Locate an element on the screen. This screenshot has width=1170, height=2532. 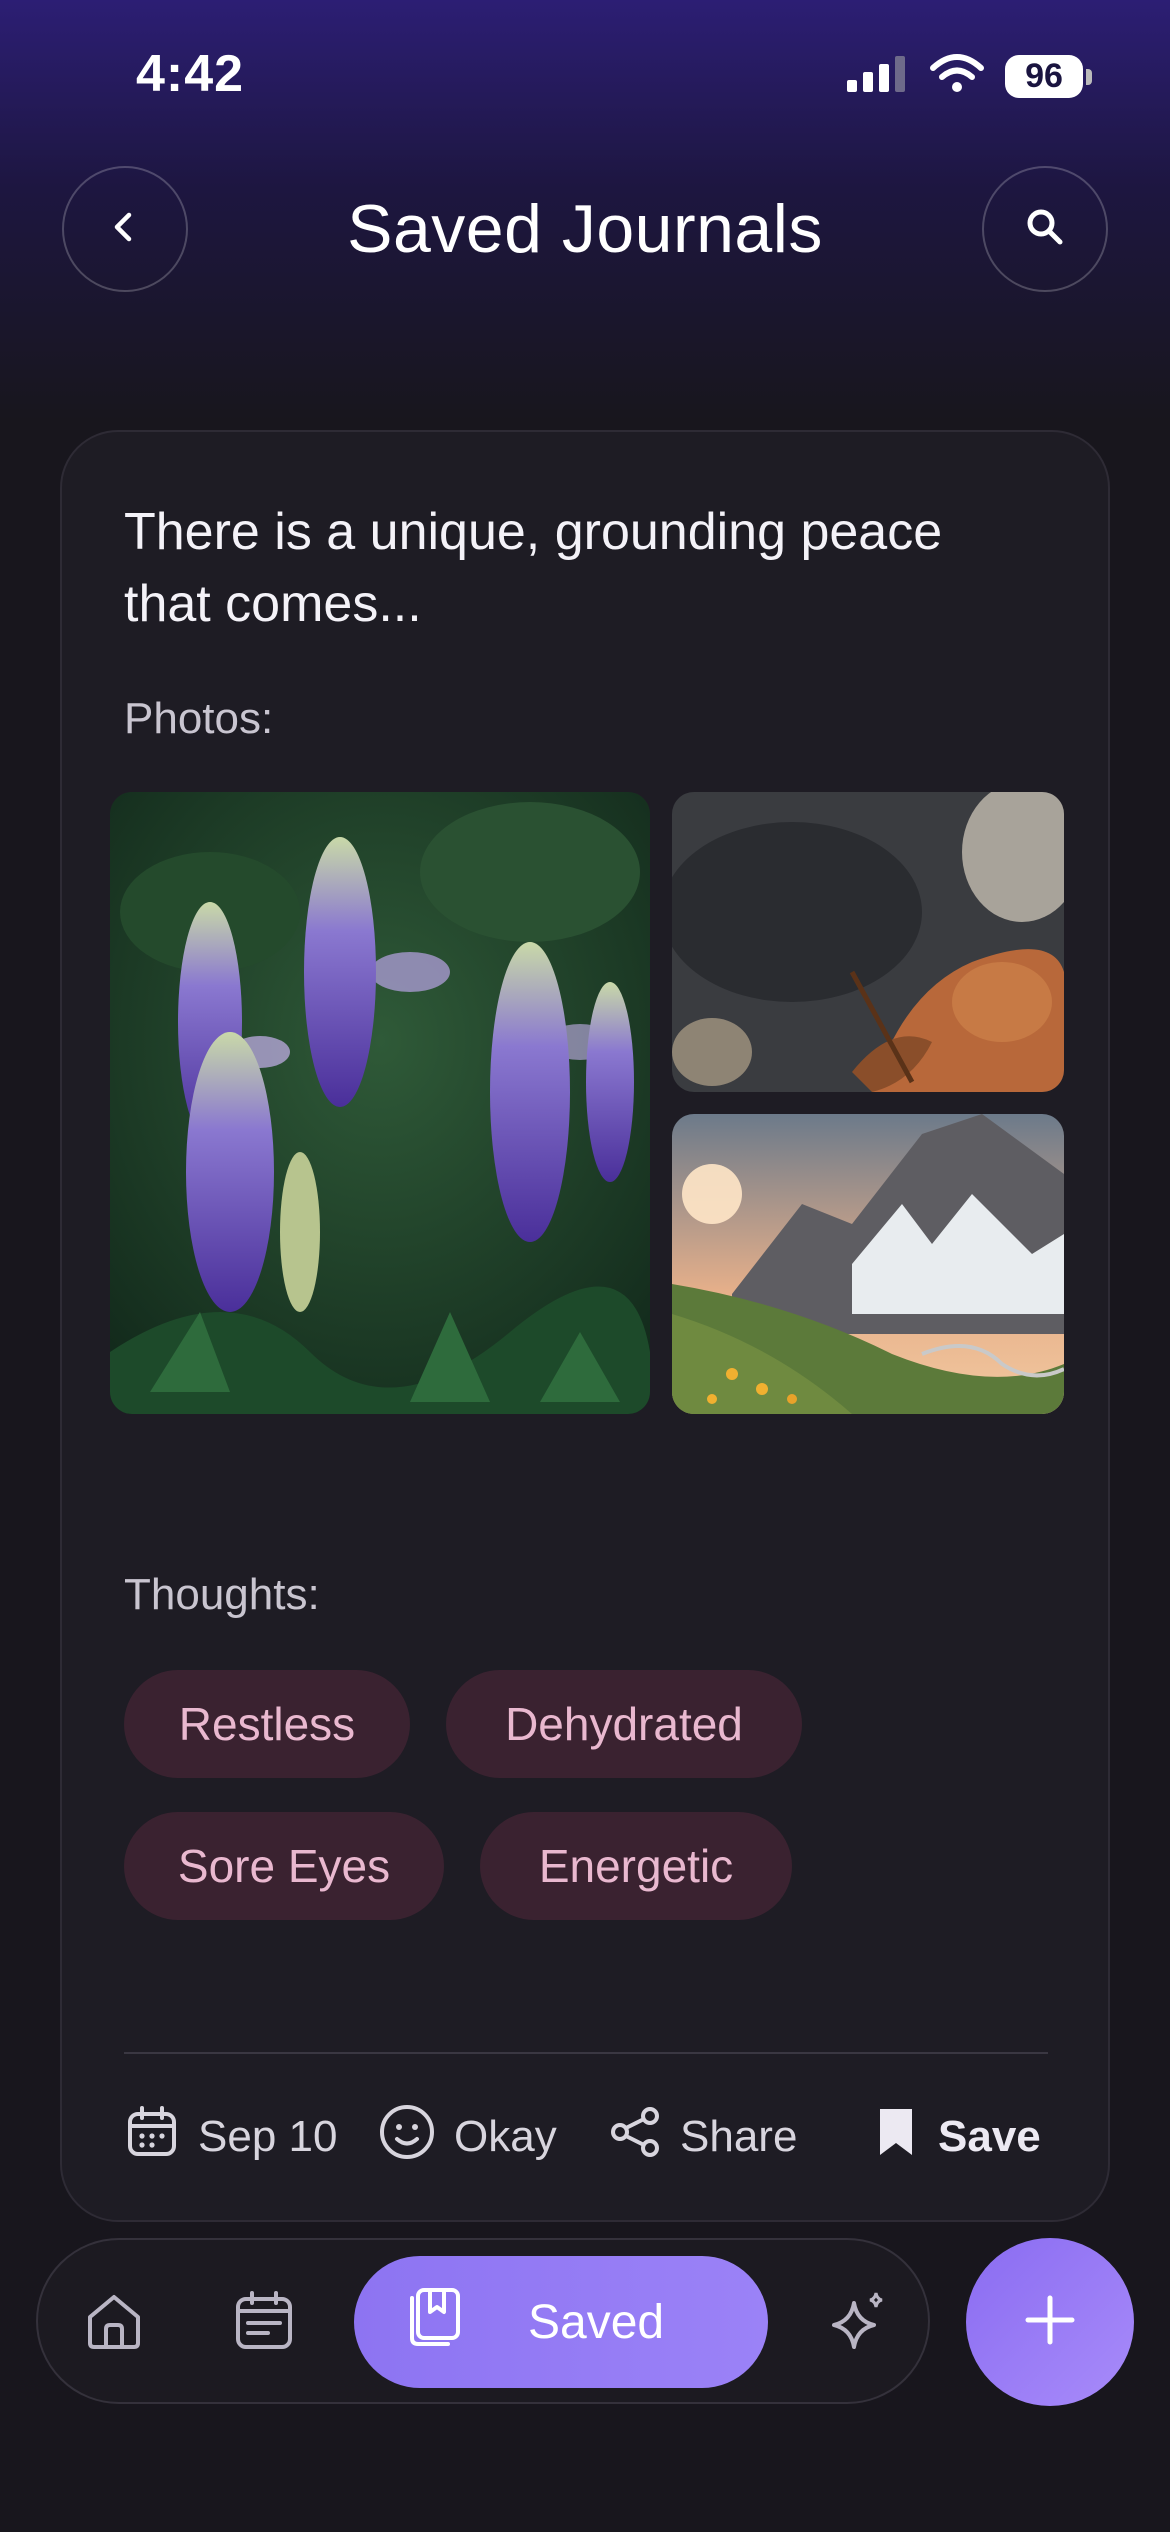
add-journal-button is located at coordinates (1050, 2322).